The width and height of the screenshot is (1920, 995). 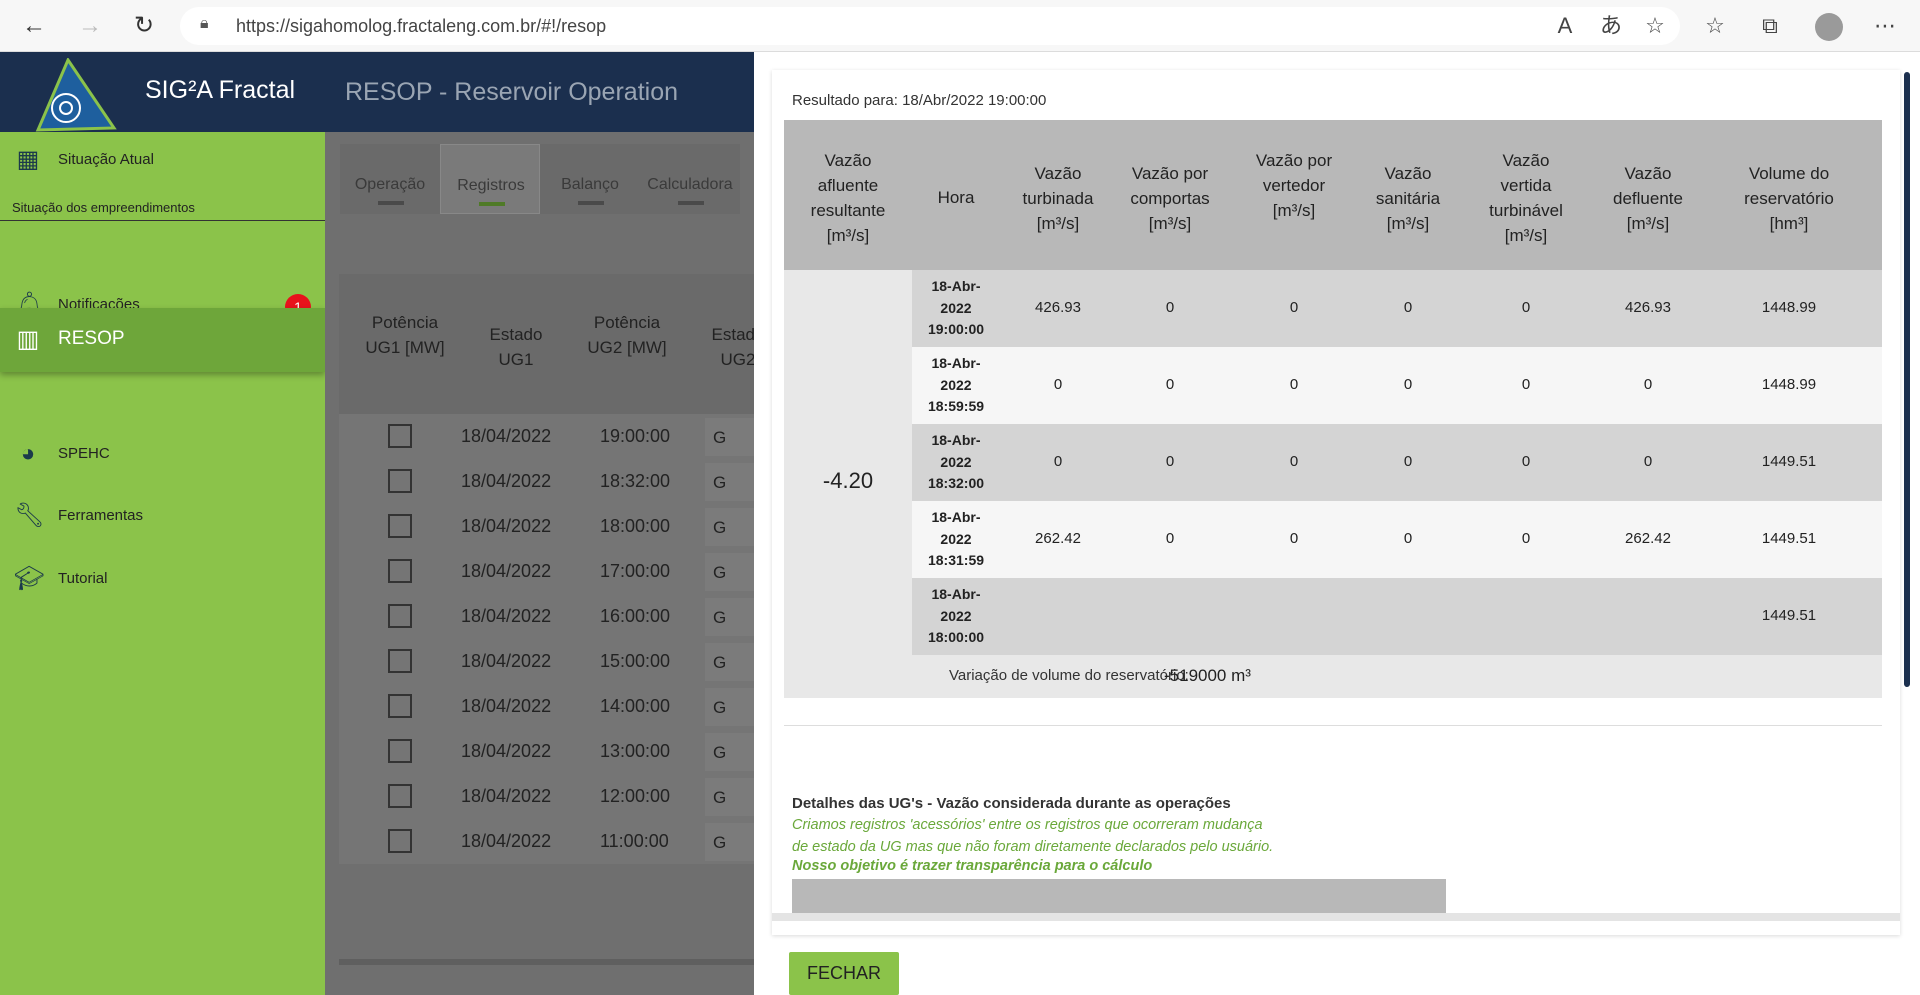 I want to click on table-row: 18/04/2022 15:00:00 G, so click(x=552, y=661).